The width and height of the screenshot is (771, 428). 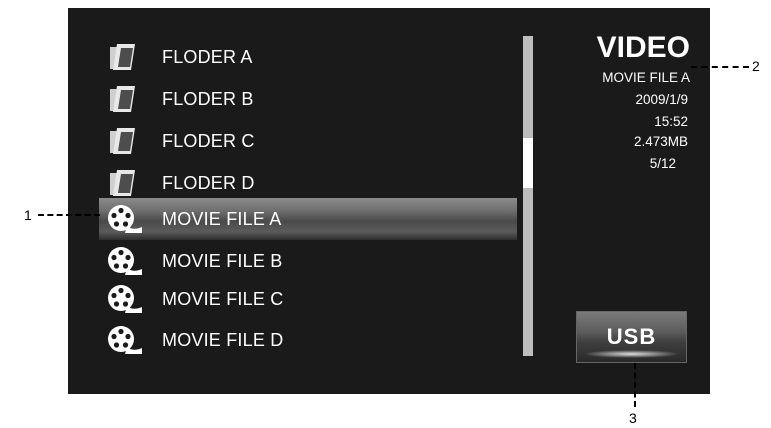 What do you see at coordinates (208, 141) in the screenshot?
I see `list-item-label: FLODER C` at bounding box center [208, 141].